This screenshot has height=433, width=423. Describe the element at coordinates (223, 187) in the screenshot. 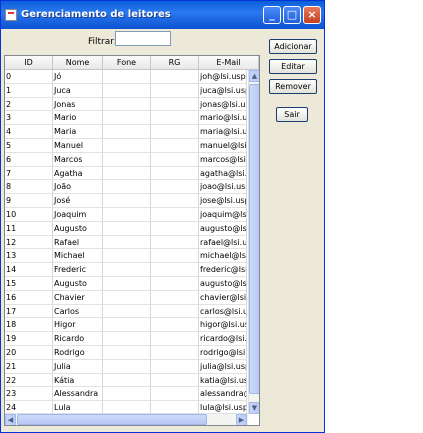

I see `cell-email: joao@lsi.usp.br` at that location.